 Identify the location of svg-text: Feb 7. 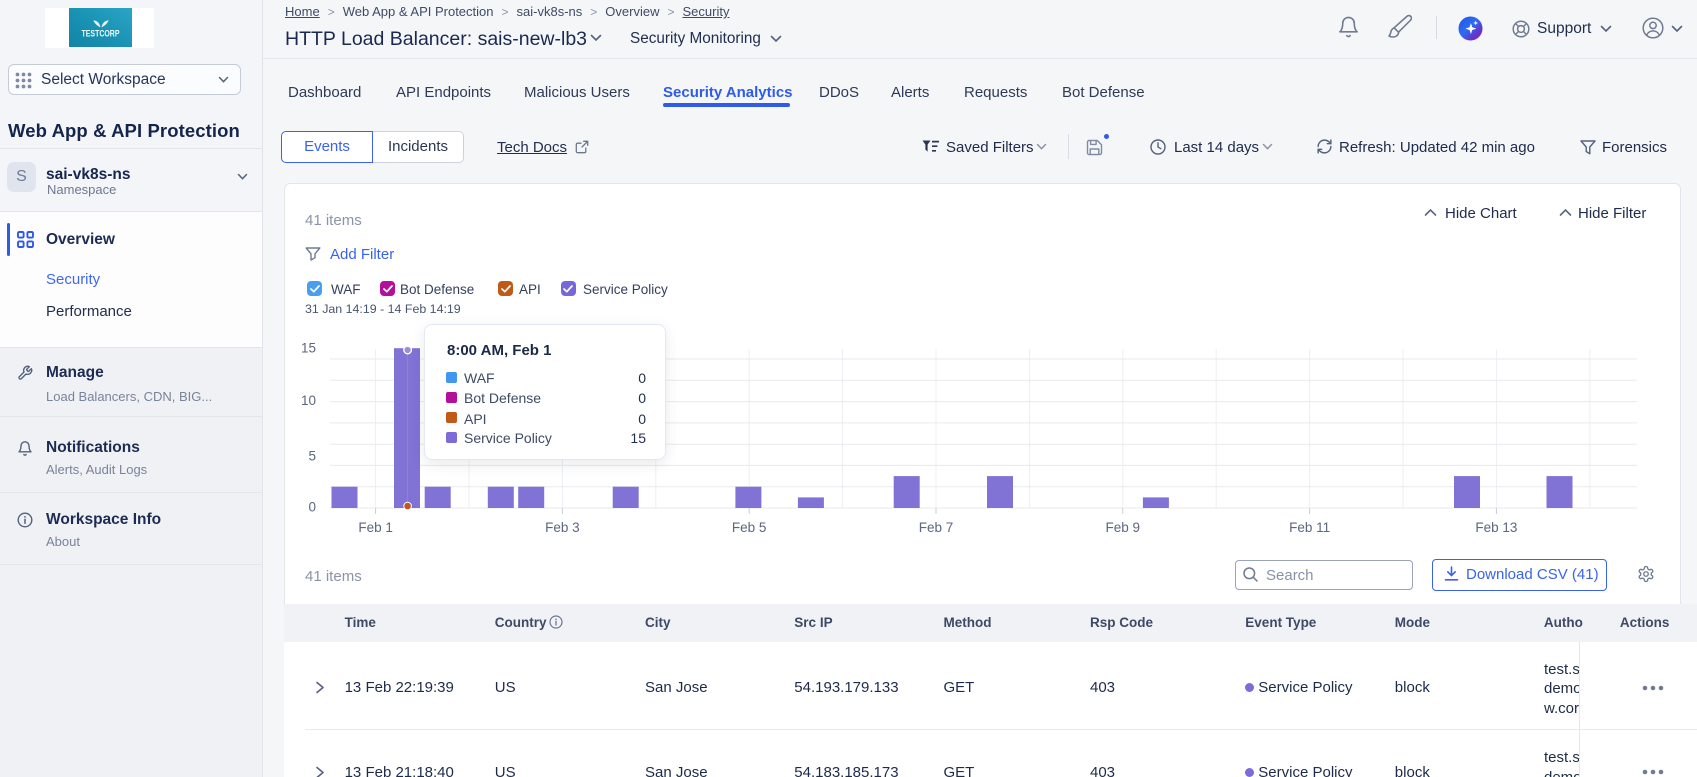
(936, 527).